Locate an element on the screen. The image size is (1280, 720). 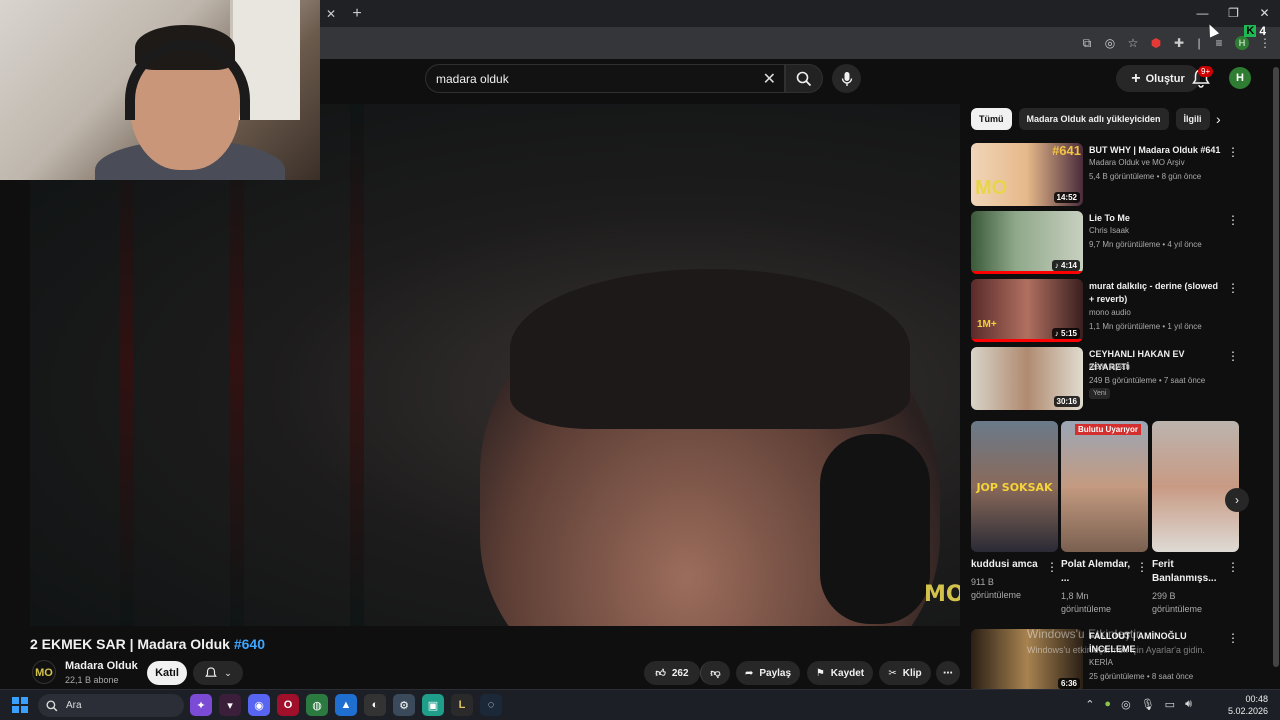
extensions-icon: ✚ is located at coordinates (1179, 43).